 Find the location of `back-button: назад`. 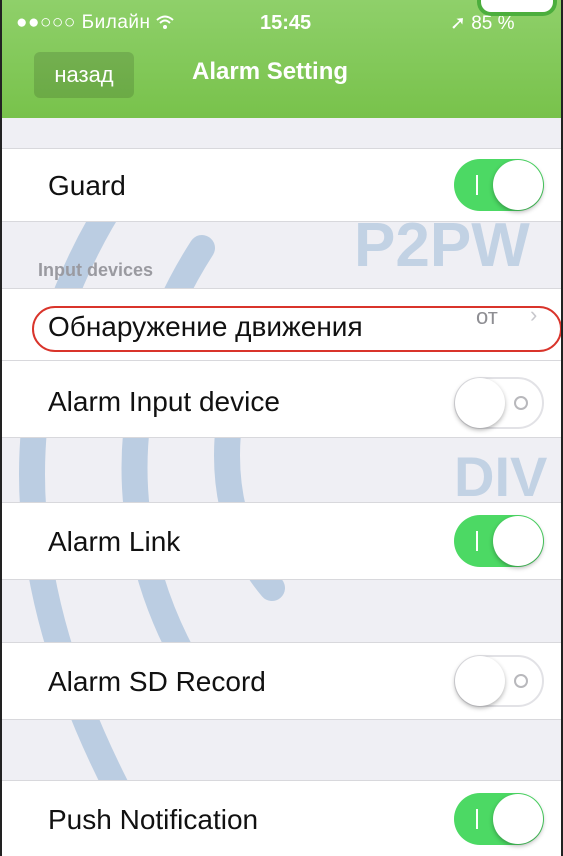

back-button: назад is located at coordinates (84, 75).